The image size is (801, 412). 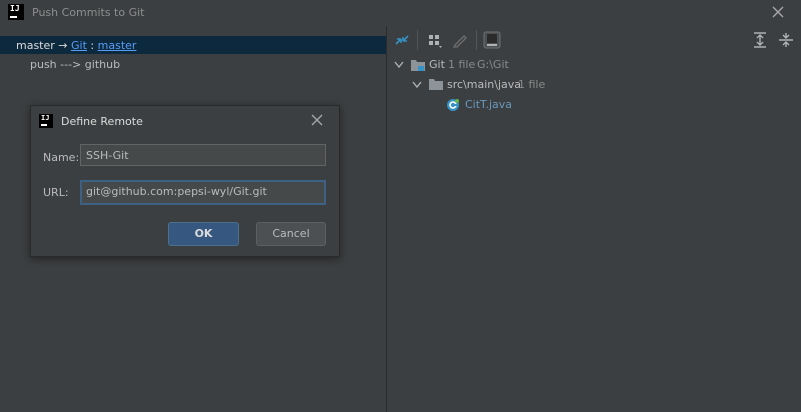 I want to click on expand-all-icon, so click(x=761, y=40).